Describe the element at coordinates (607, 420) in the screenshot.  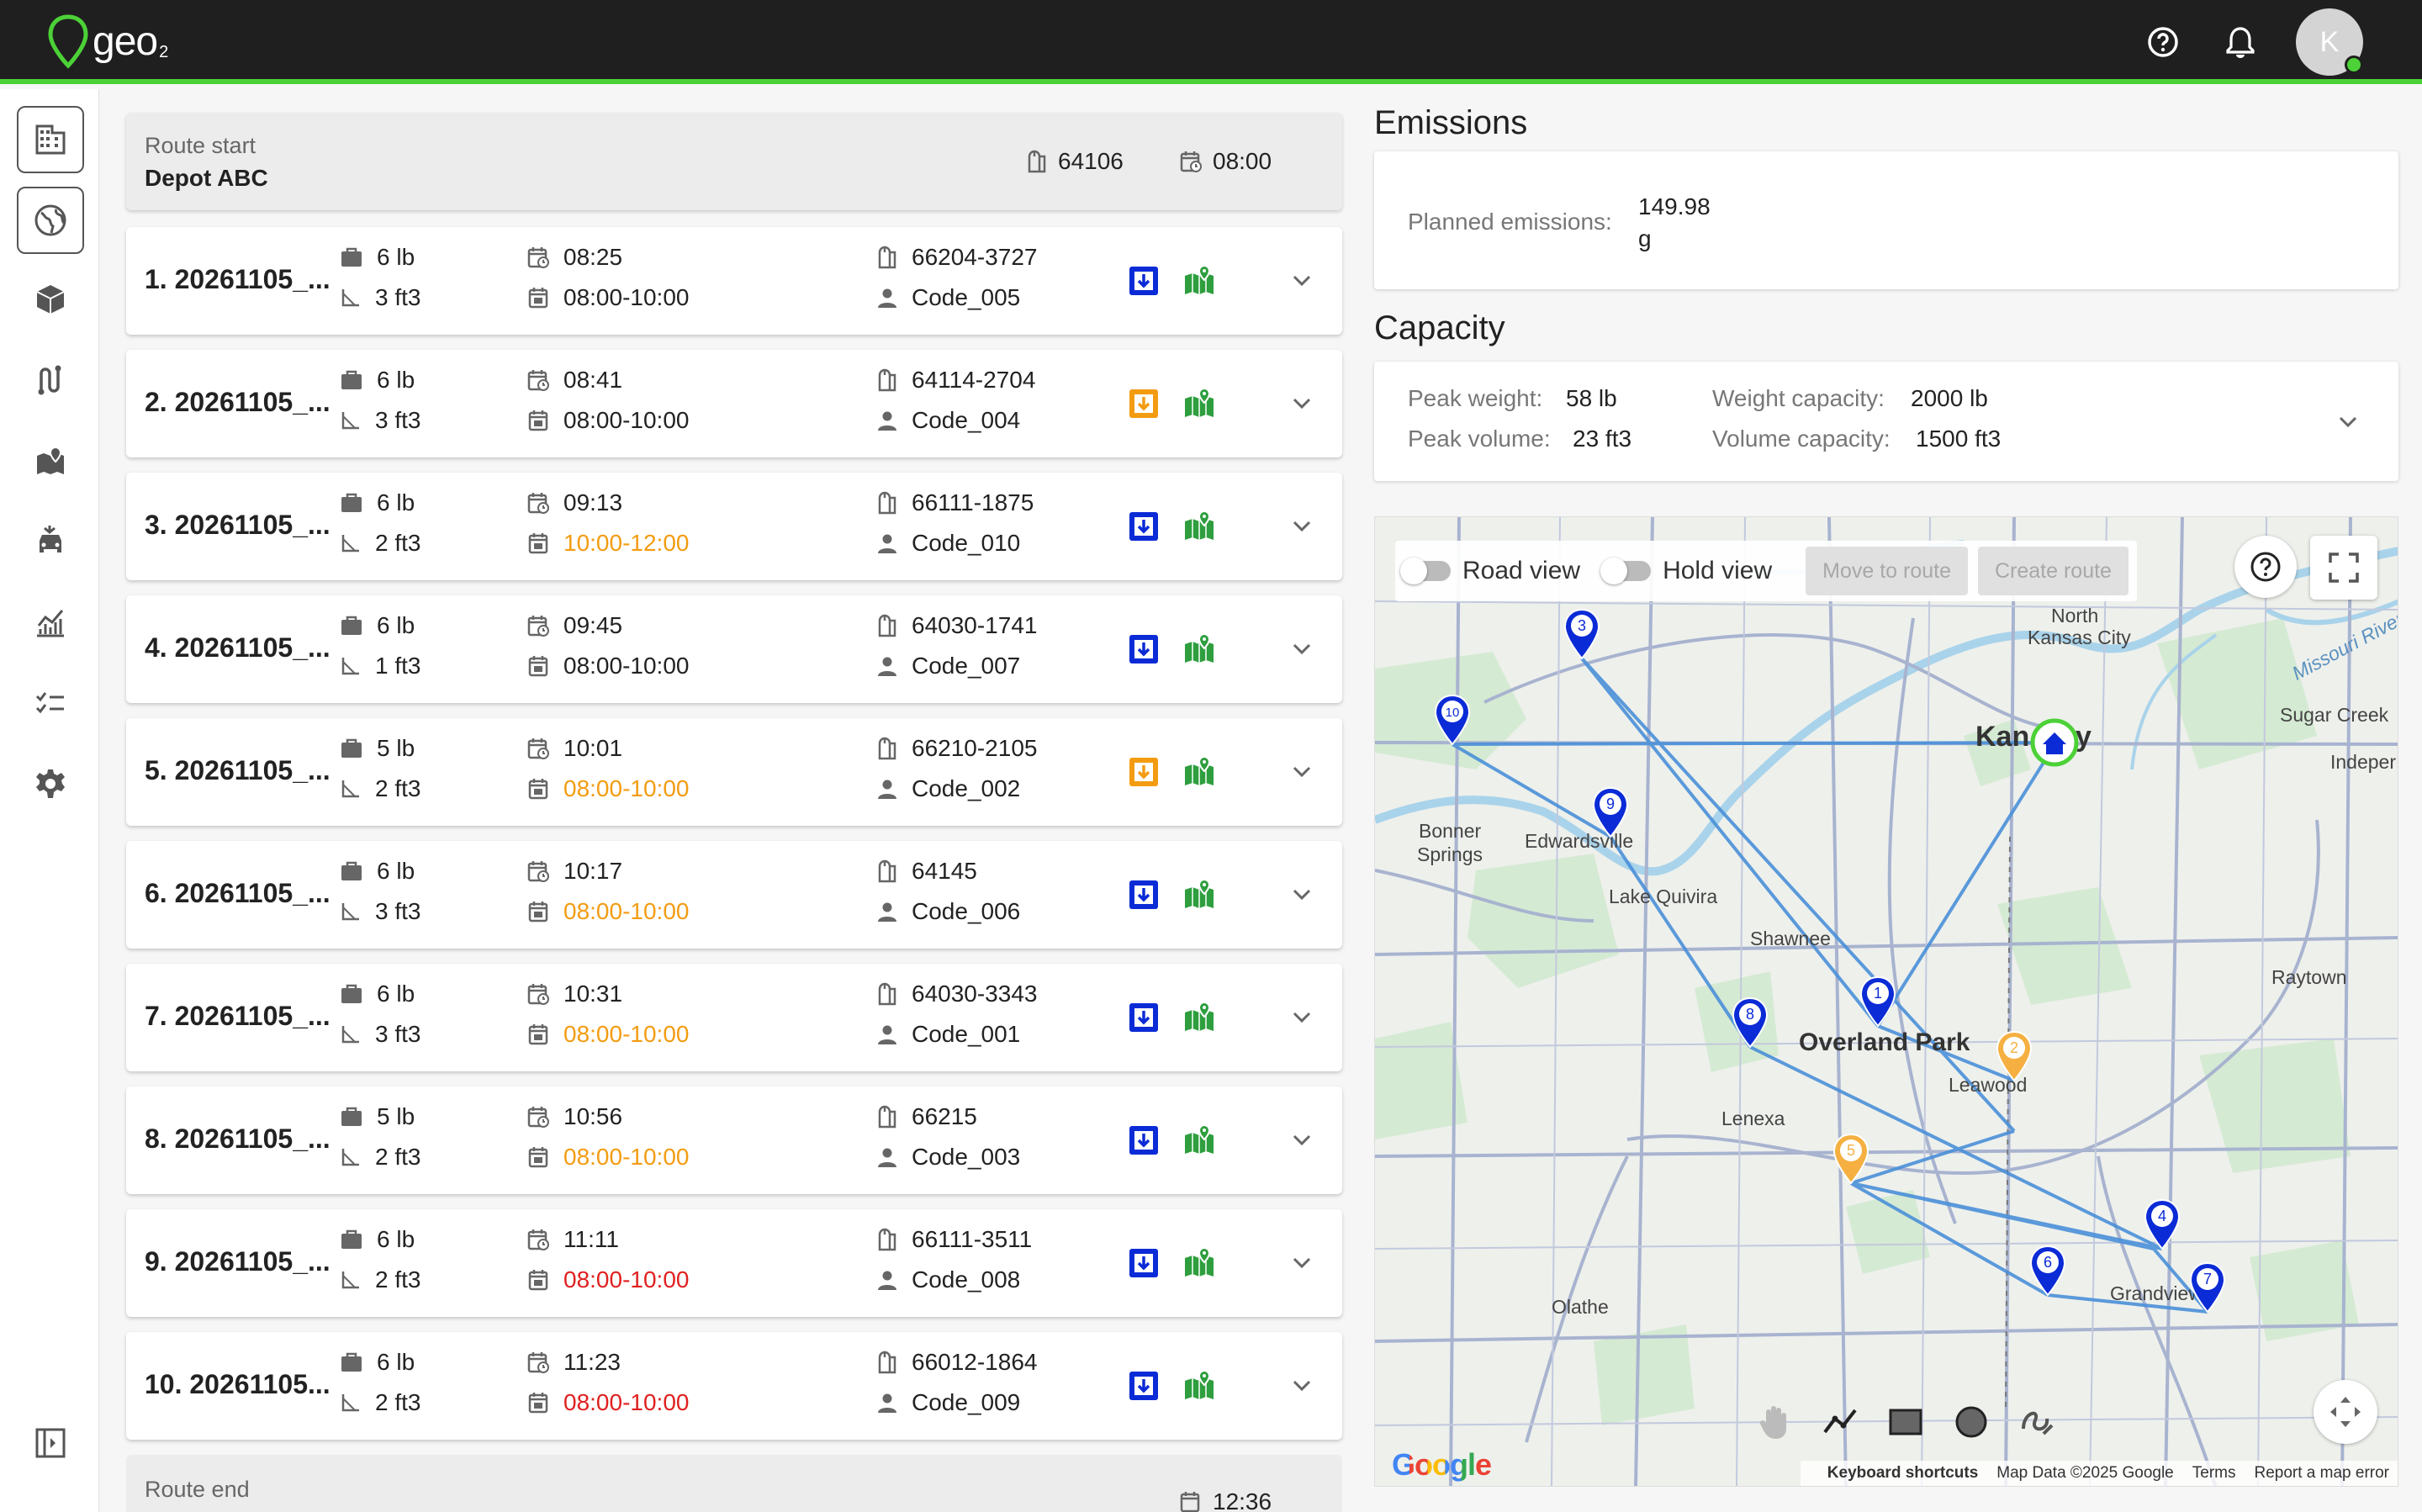
I see `stop-window-field: 08:00-10:00` at that location.